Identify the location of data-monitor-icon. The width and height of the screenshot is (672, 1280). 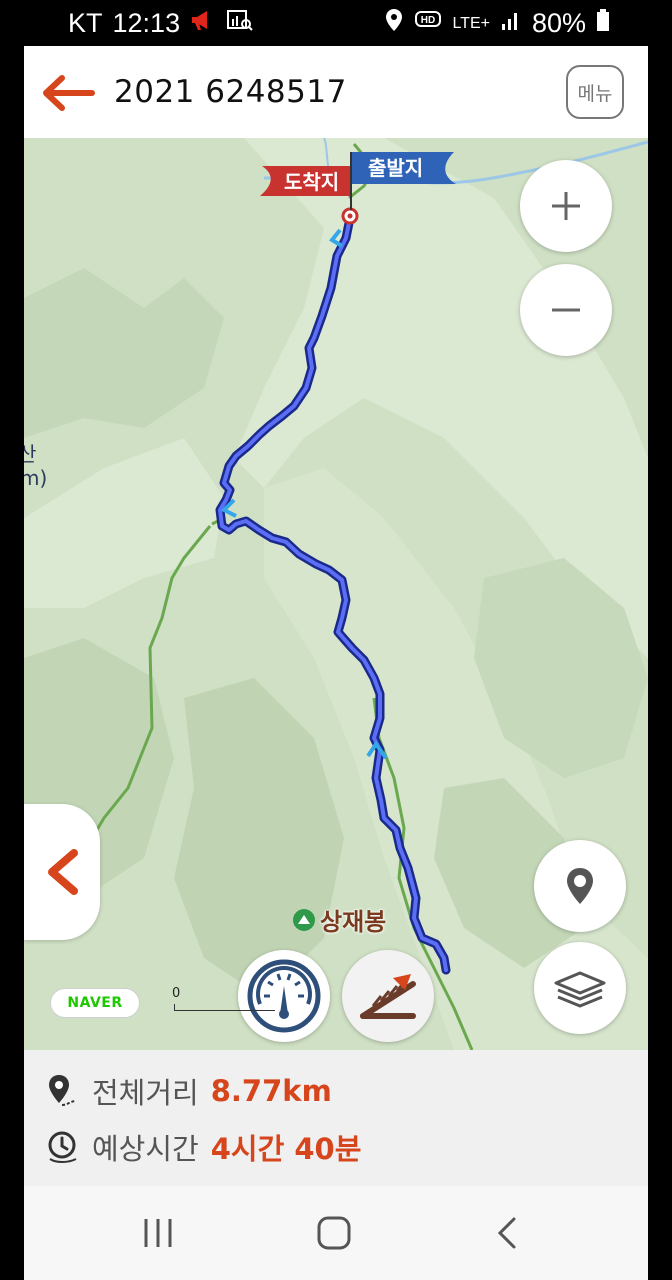
(240, 23).